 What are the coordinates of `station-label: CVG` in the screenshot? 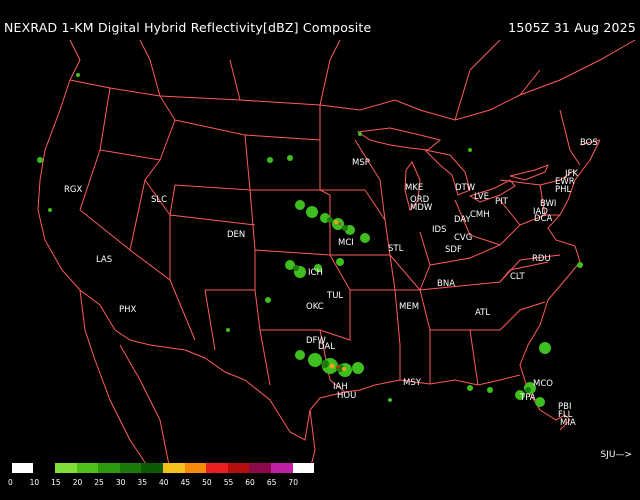 It's located at (463, 238).